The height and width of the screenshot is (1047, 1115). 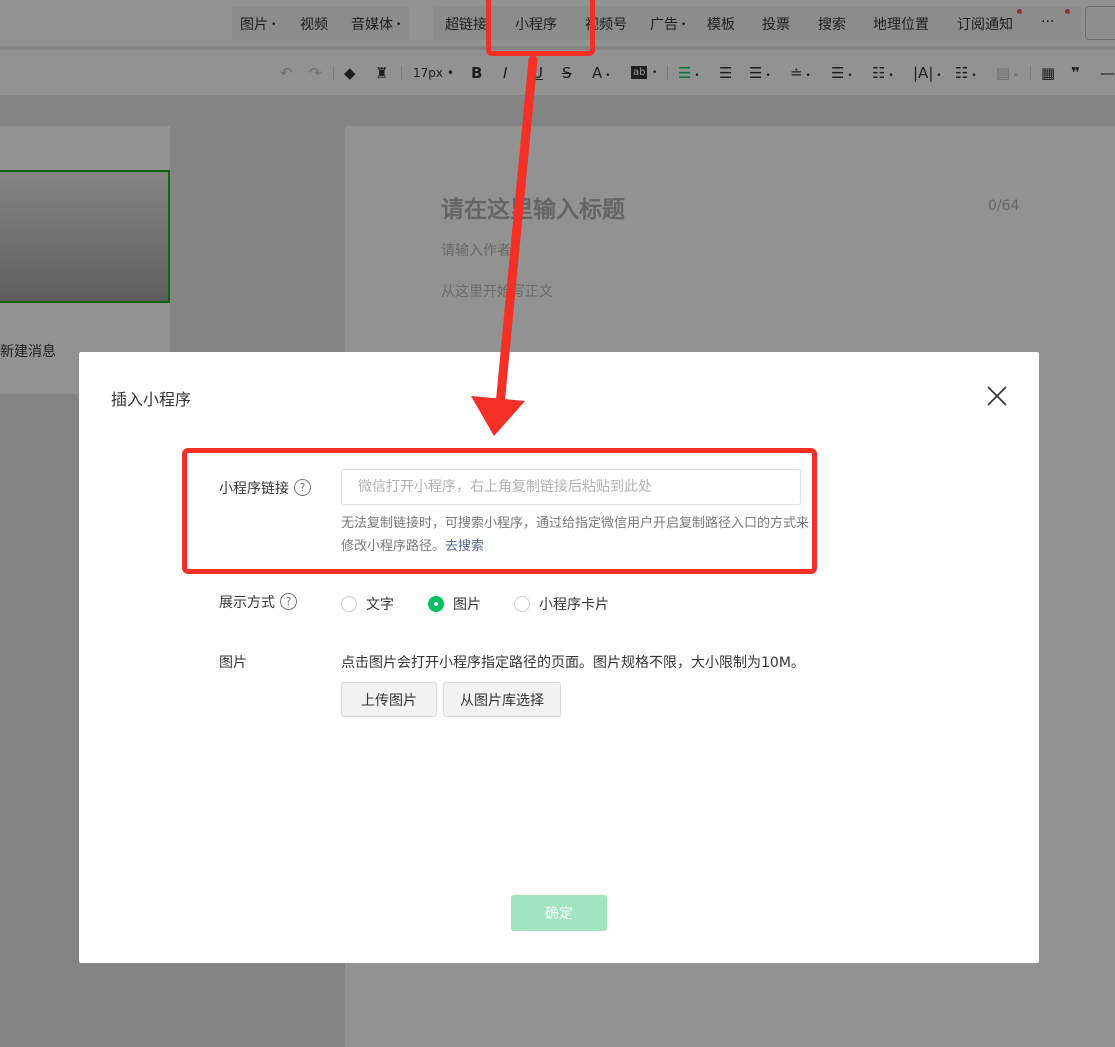 What do you see at coordinates (151, 399) in the screenshot?
I see `dialog-title: 插入小程序` at bounding box center [151, 399].